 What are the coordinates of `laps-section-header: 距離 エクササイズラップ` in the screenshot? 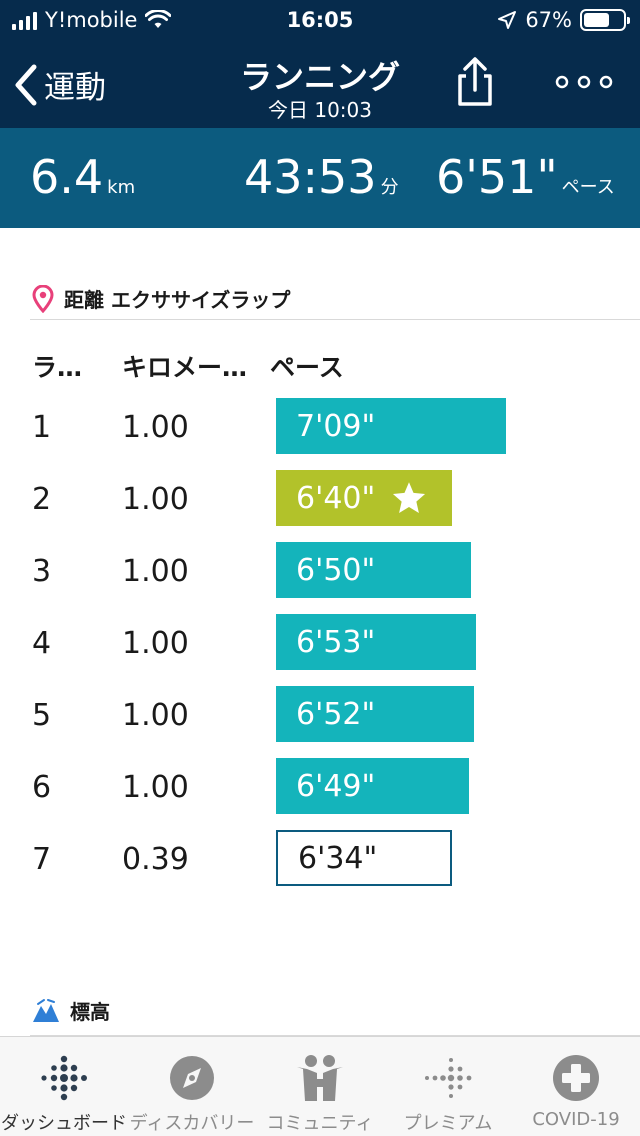 It's located at (161, 298).